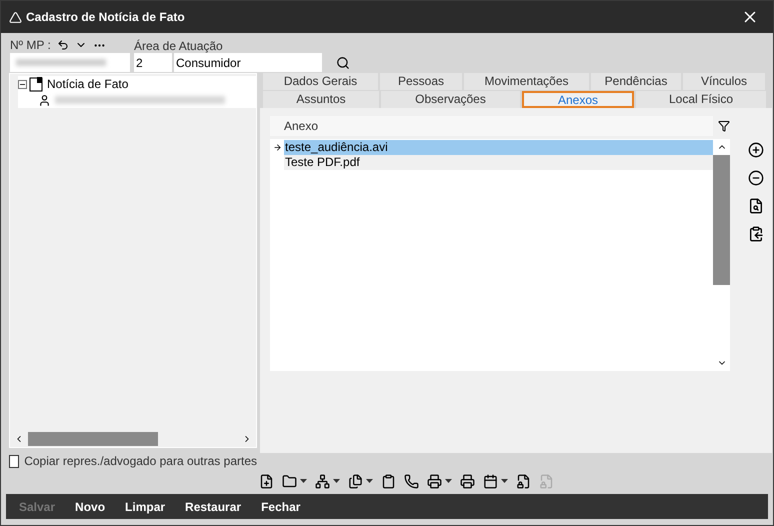 The width and height of the screenshot is (774, 526). What do you see at coordinates (153, 62) in the screenshot?
I see `area-code-field: 2` at bounding box center [153, 62].